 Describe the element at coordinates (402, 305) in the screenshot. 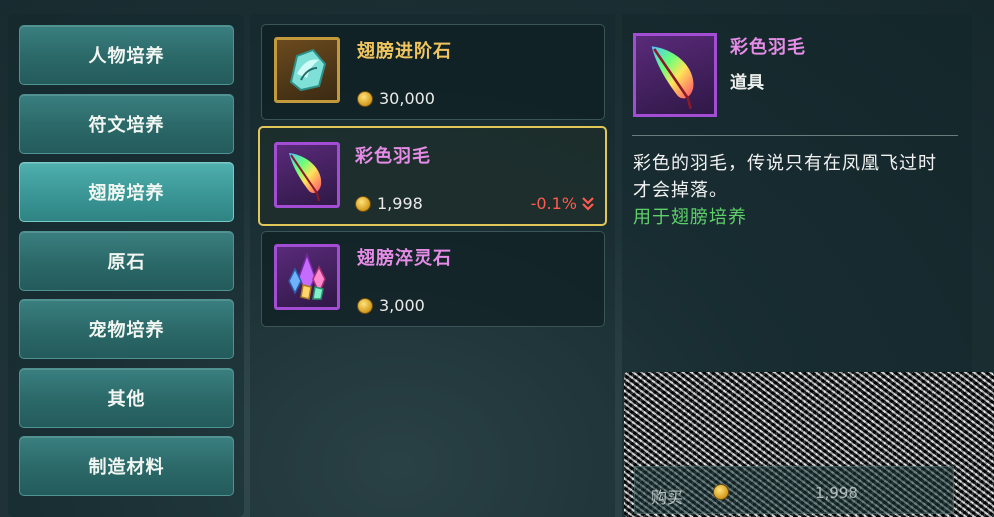

I see `item-price-value: 3,000` at that location.